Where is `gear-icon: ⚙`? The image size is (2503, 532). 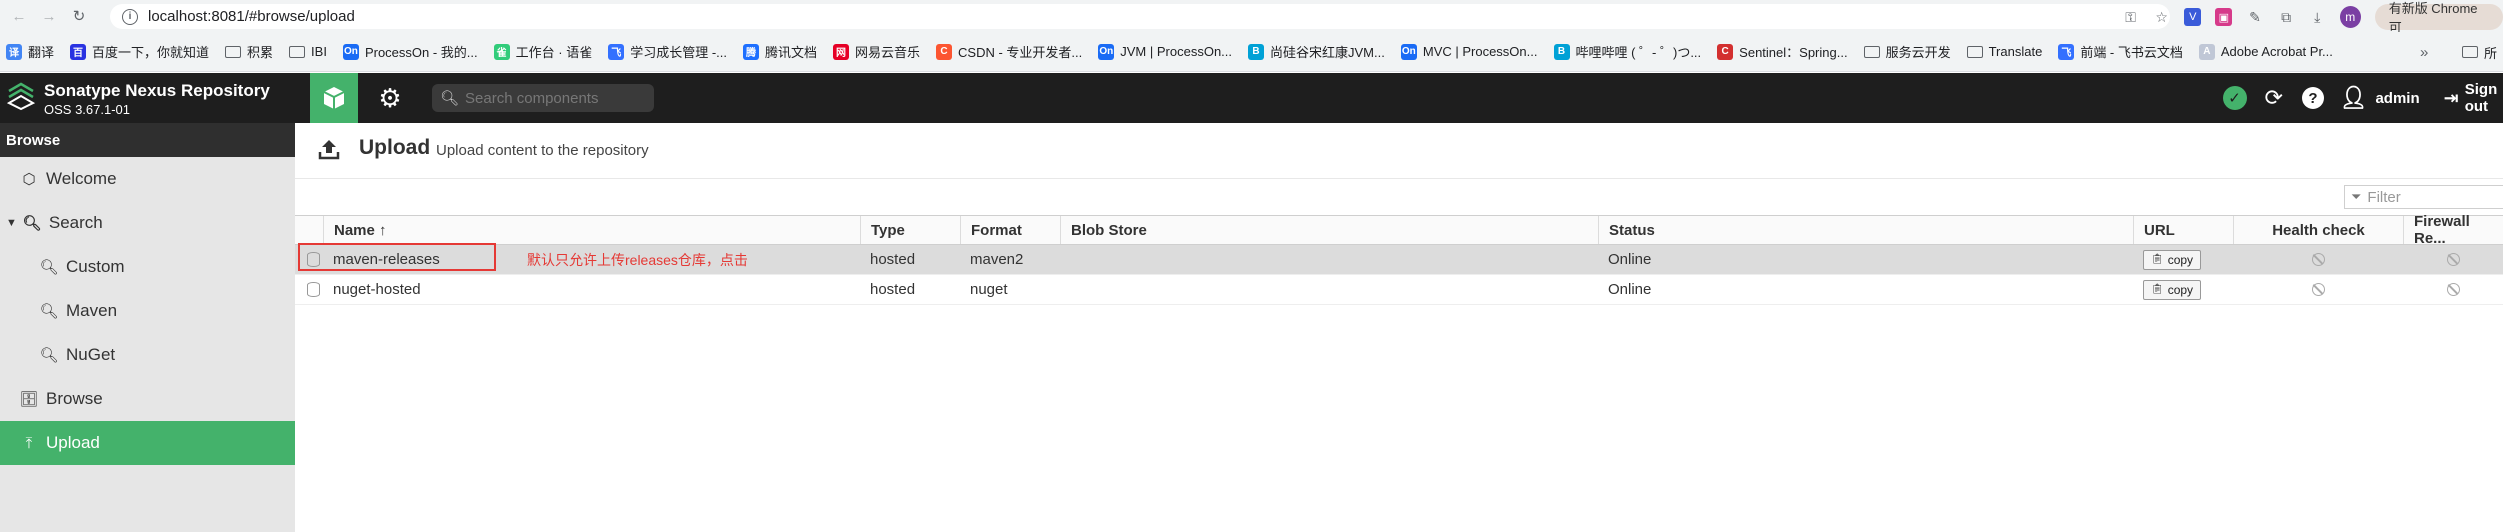 gear-icon: ⚙ is located at coordinates (390, 98).